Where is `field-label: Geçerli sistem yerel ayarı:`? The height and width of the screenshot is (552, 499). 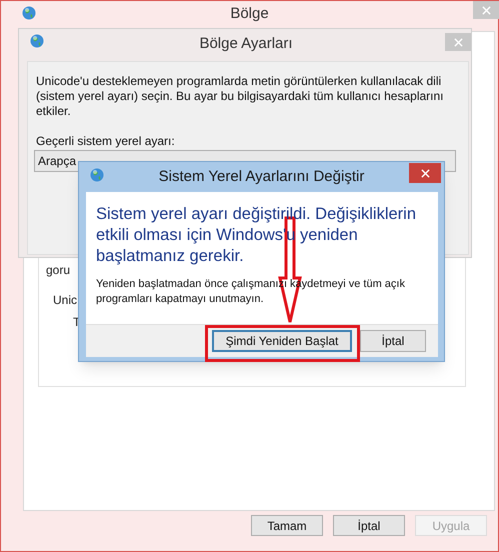
field-label: Geçerli sistem yerel ayarı: is located at coordinates (105, 141).